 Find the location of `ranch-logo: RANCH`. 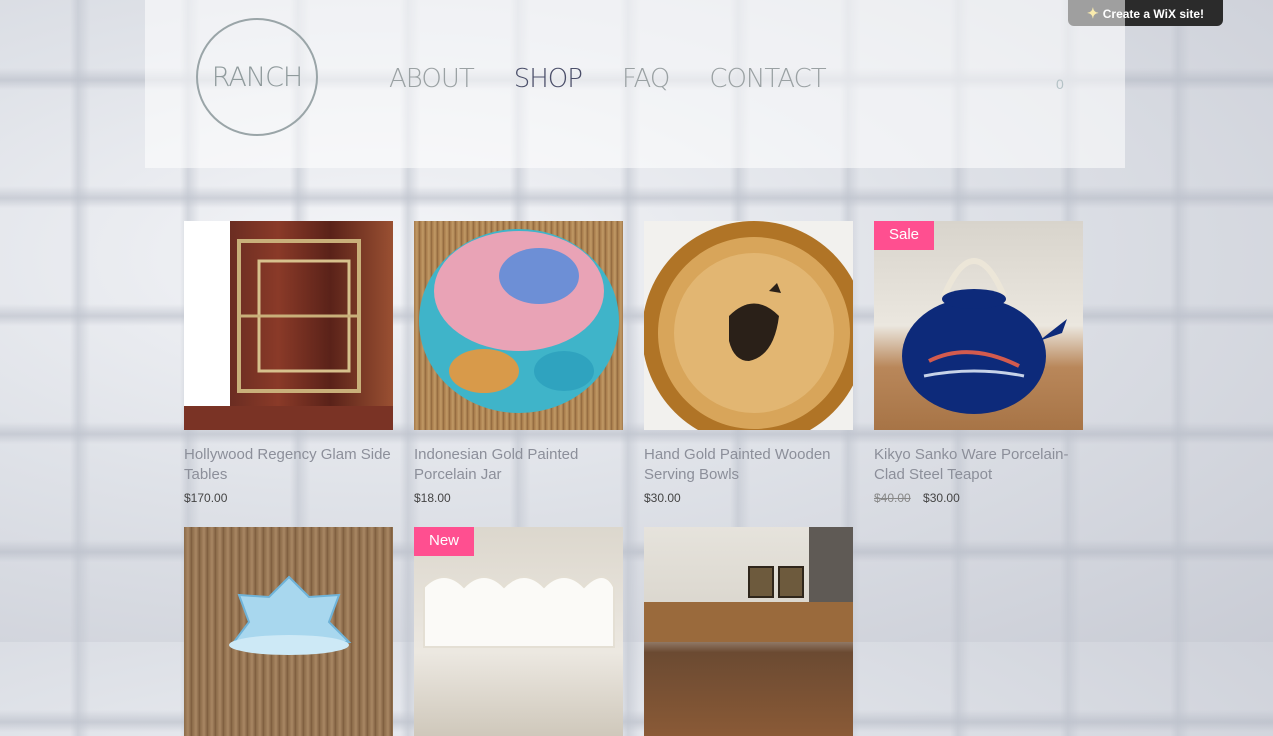

ranch-logo: RANCH is located at coordinates (257, 77).